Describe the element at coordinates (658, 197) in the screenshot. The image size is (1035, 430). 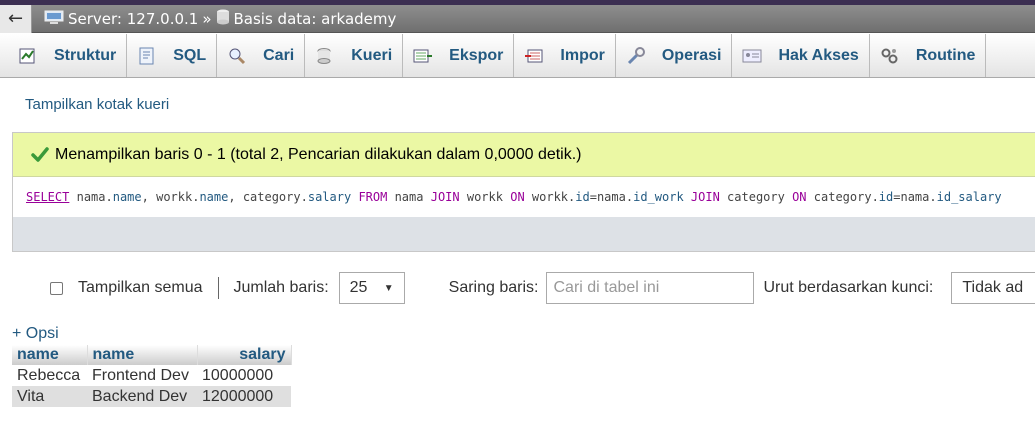
I see `sql-column: id_work` at that location.